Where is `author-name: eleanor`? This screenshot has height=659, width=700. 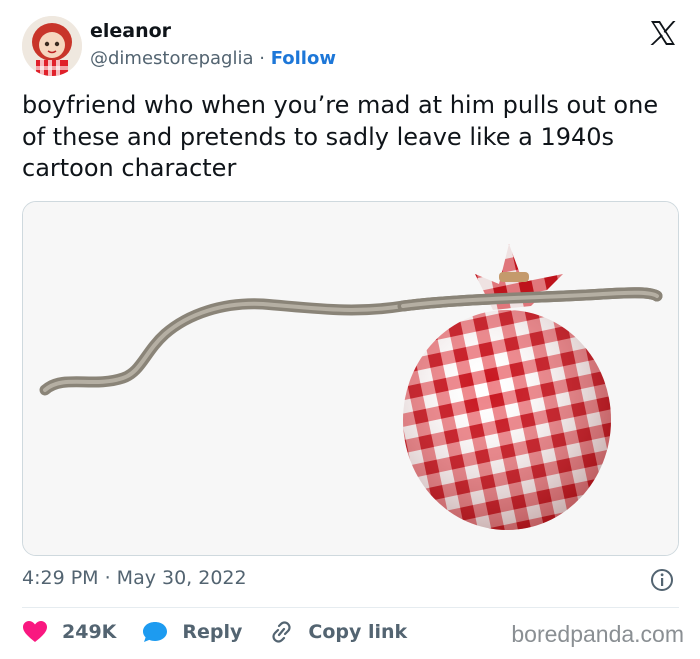 author-name: eleanor is located at coordinates (130, 31).